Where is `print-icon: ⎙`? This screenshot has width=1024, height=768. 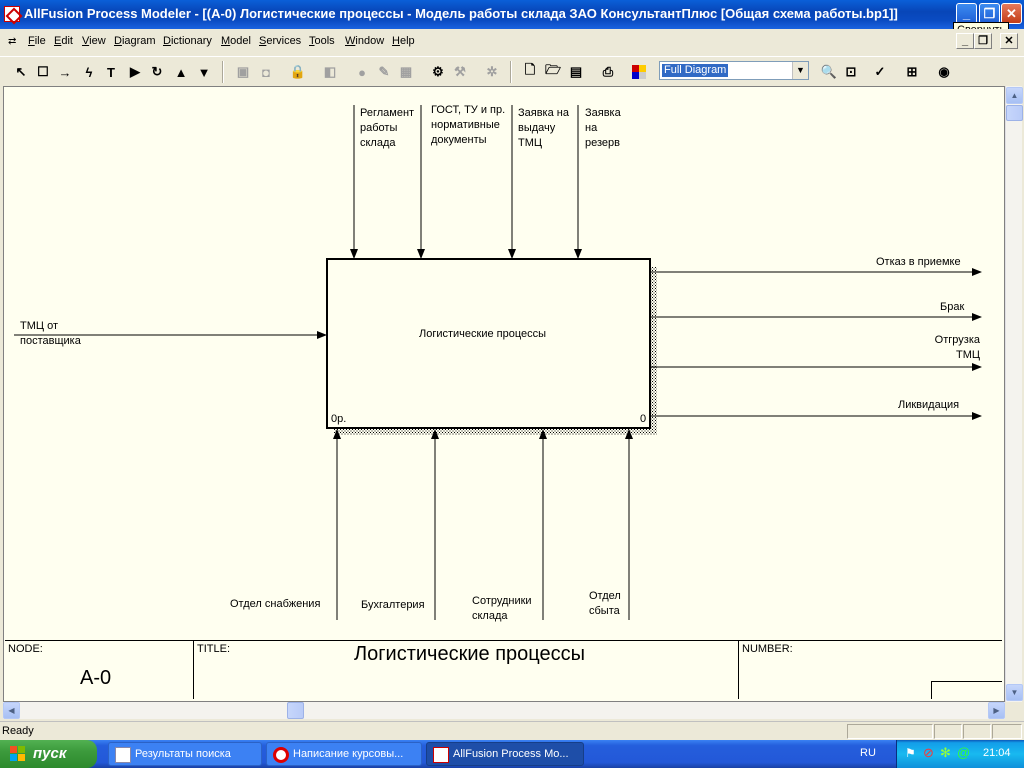
print-icon: ⎙ is located at coordinates (608, 72).